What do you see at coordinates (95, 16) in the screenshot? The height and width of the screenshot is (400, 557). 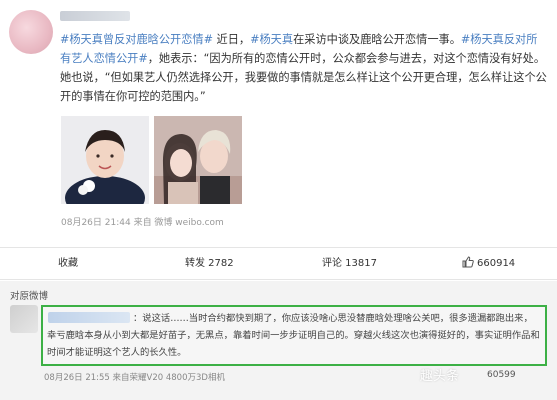 I see `username-blurred` at bounding box center [95, 16].